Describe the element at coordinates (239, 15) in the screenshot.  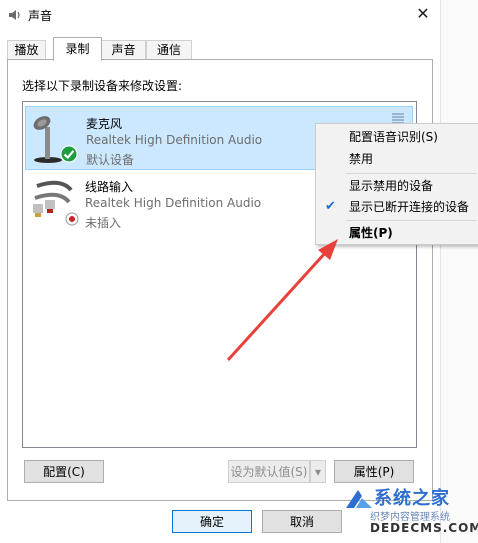
I see `title-bar: 声音 ✕` at that location.